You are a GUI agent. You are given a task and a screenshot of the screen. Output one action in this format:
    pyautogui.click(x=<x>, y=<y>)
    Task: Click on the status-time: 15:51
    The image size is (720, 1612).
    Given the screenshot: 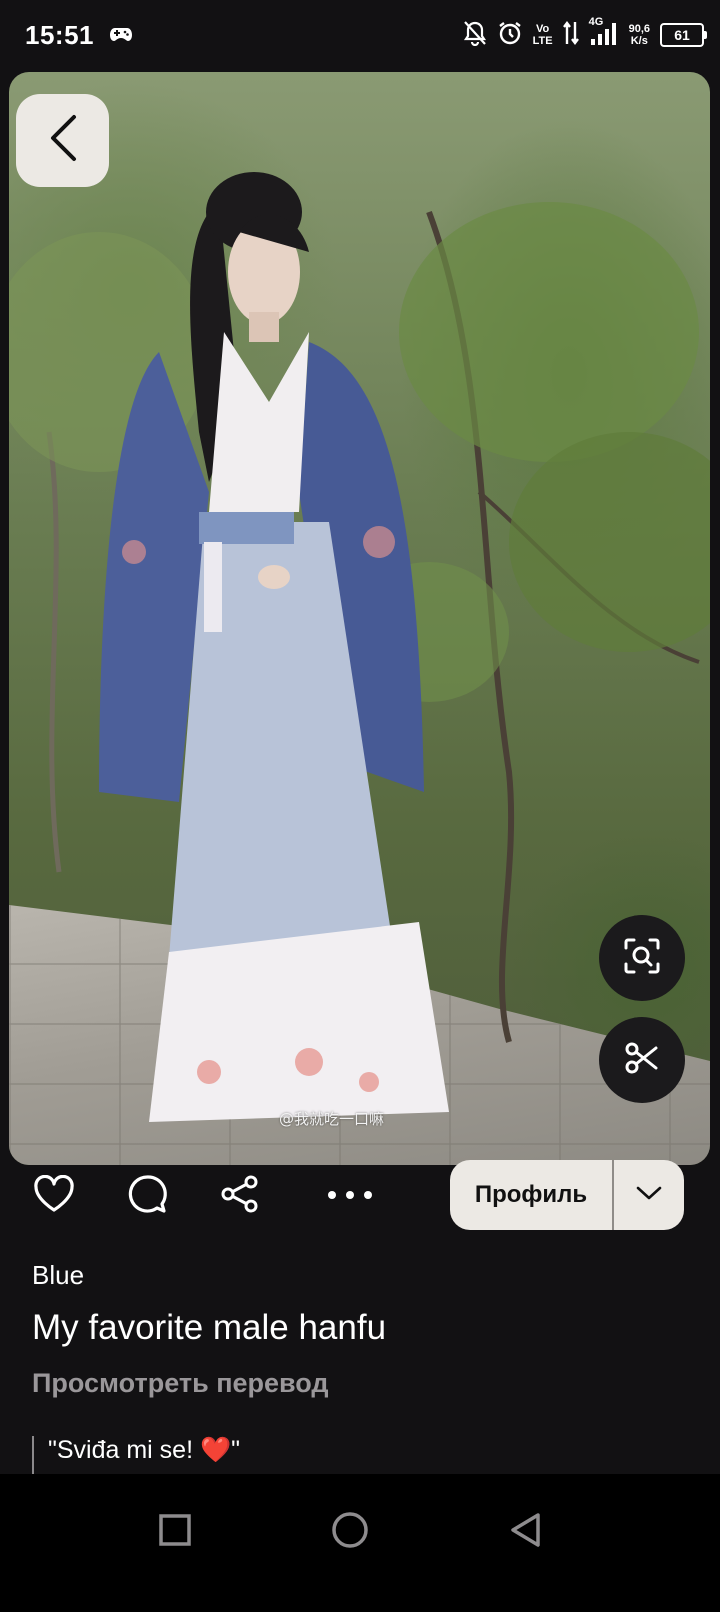 What is the action you would take?
    pyautogui.click(x=59, y=35)
    